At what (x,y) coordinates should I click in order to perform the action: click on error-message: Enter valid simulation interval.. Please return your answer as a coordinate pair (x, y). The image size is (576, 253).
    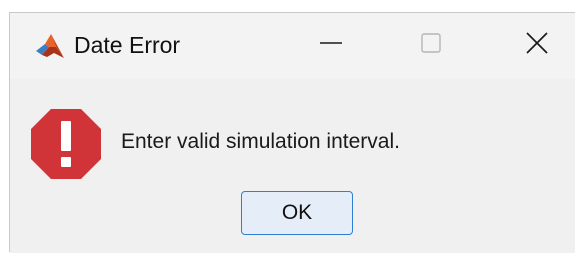
    Looking at the image, I should click on (260, 141).